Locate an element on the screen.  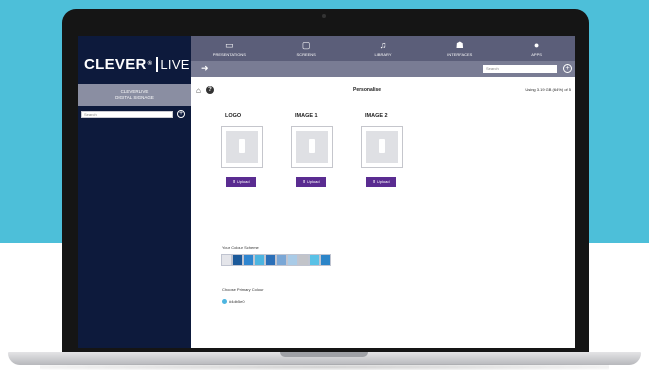
laptop-shadow is located at coordinates (324, 367).